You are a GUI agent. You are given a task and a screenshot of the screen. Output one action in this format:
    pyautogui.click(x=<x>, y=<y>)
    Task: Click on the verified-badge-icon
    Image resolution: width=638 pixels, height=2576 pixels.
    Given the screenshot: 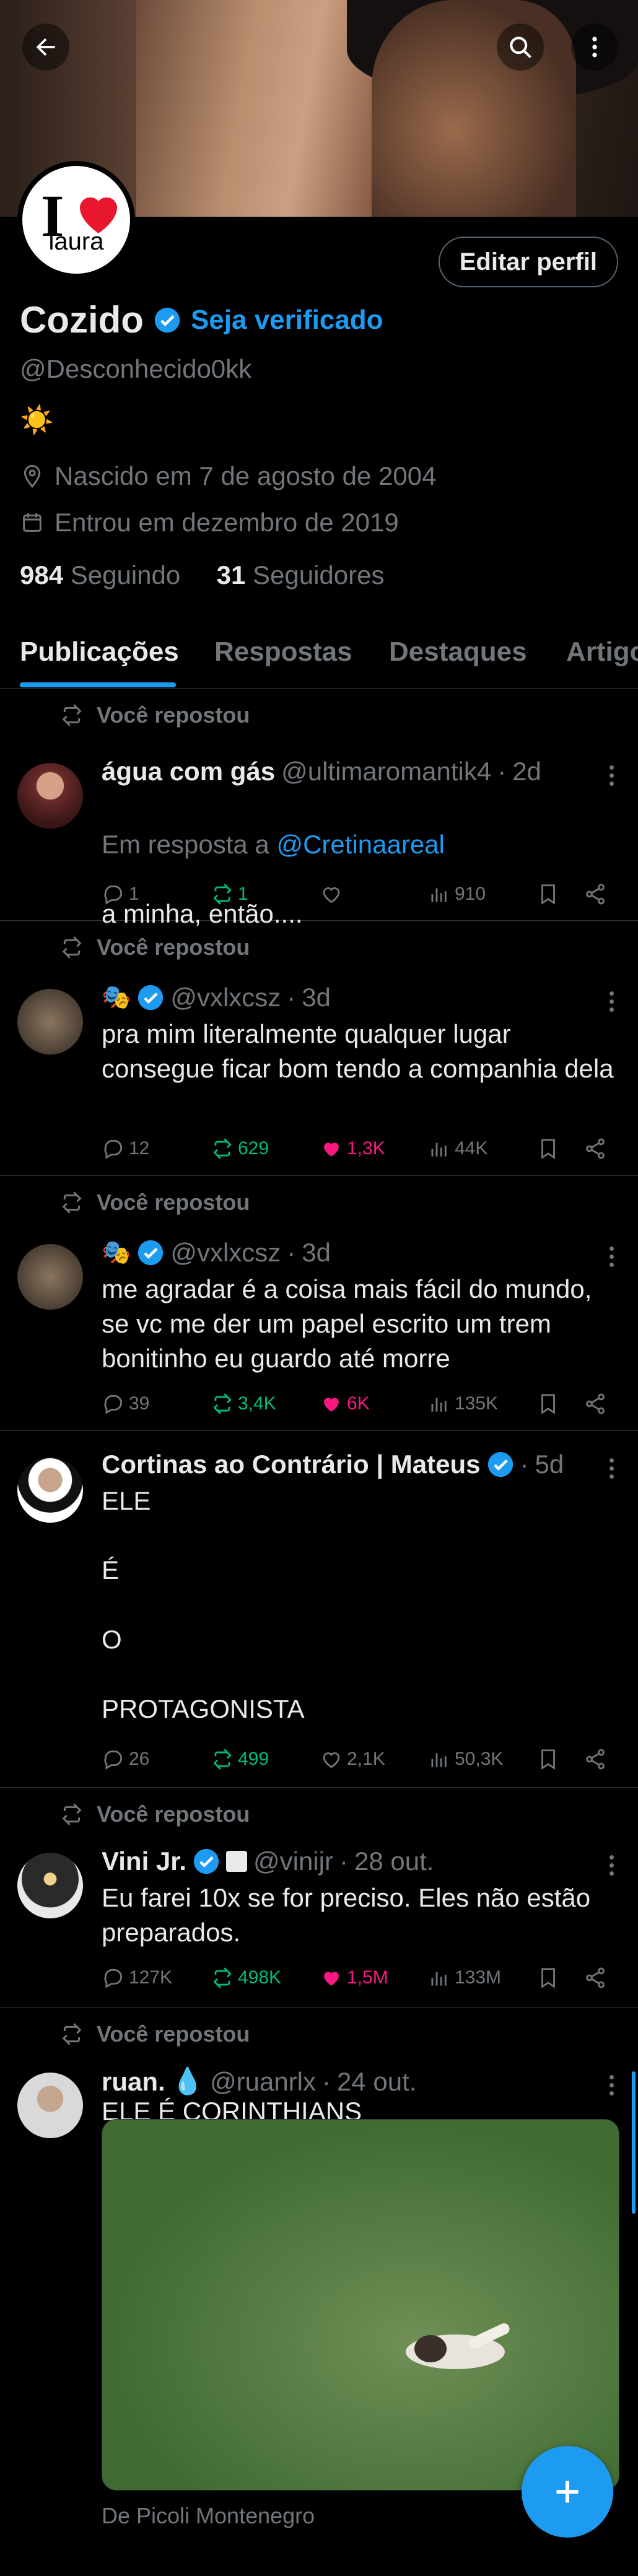 What is the action you would take?
    pyautogui.click(x=167, y=320)
    